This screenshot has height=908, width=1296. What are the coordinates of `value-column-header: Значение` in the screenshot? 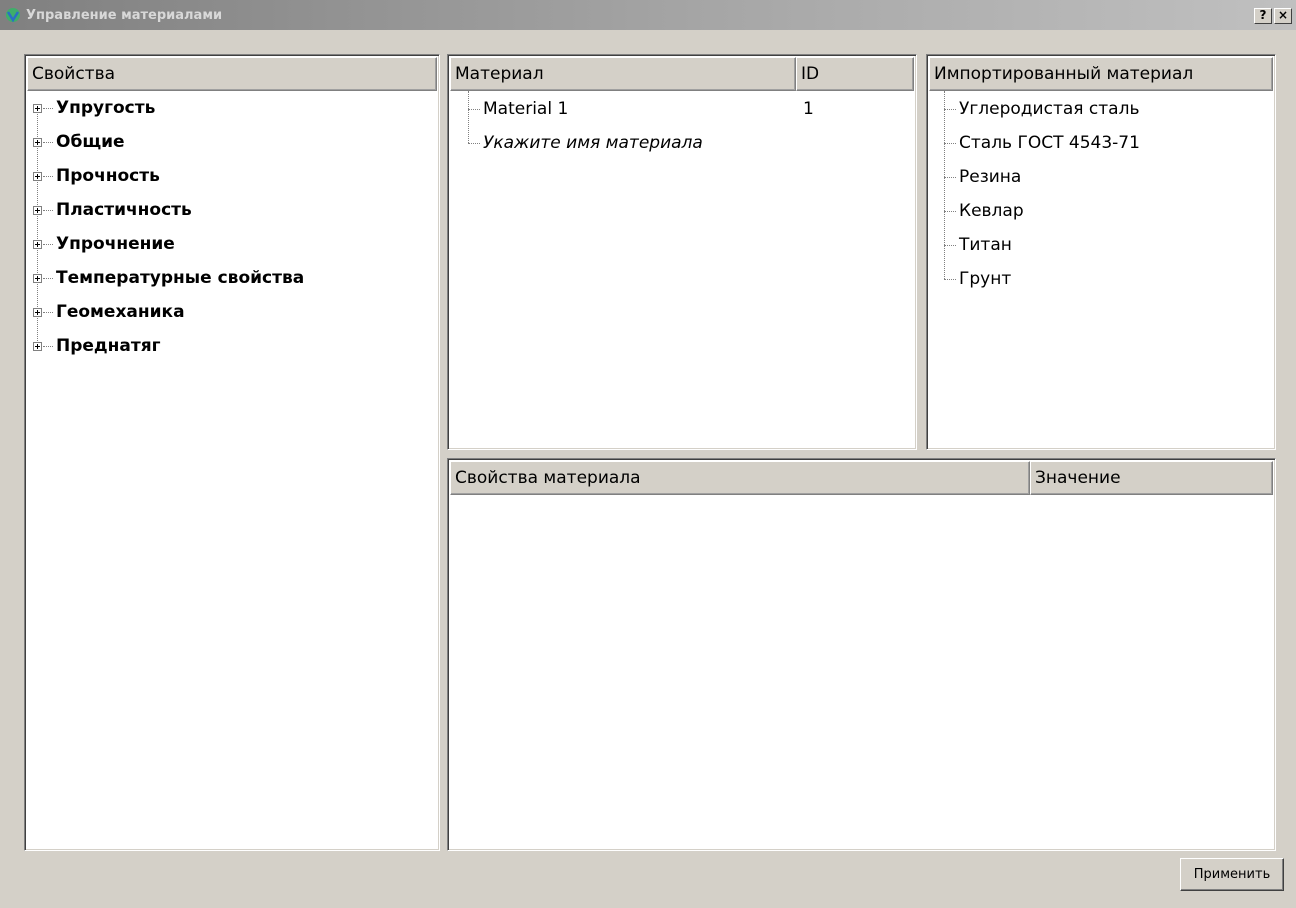 It's located at (1151, 478).